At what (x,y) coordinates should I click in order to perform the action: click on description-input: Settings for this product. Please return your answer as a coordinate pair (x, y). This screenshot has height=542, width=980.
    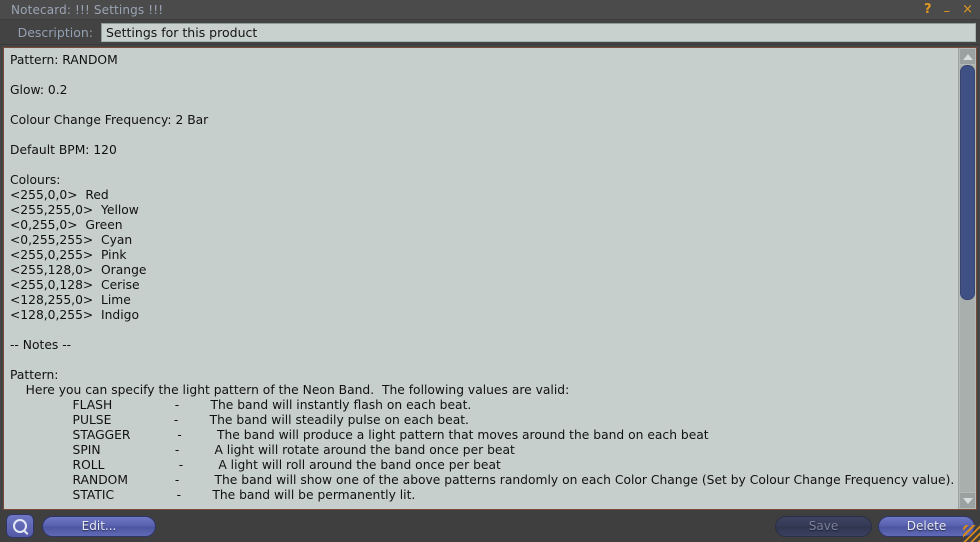
    Looking at the image, I should click on (538, 32).